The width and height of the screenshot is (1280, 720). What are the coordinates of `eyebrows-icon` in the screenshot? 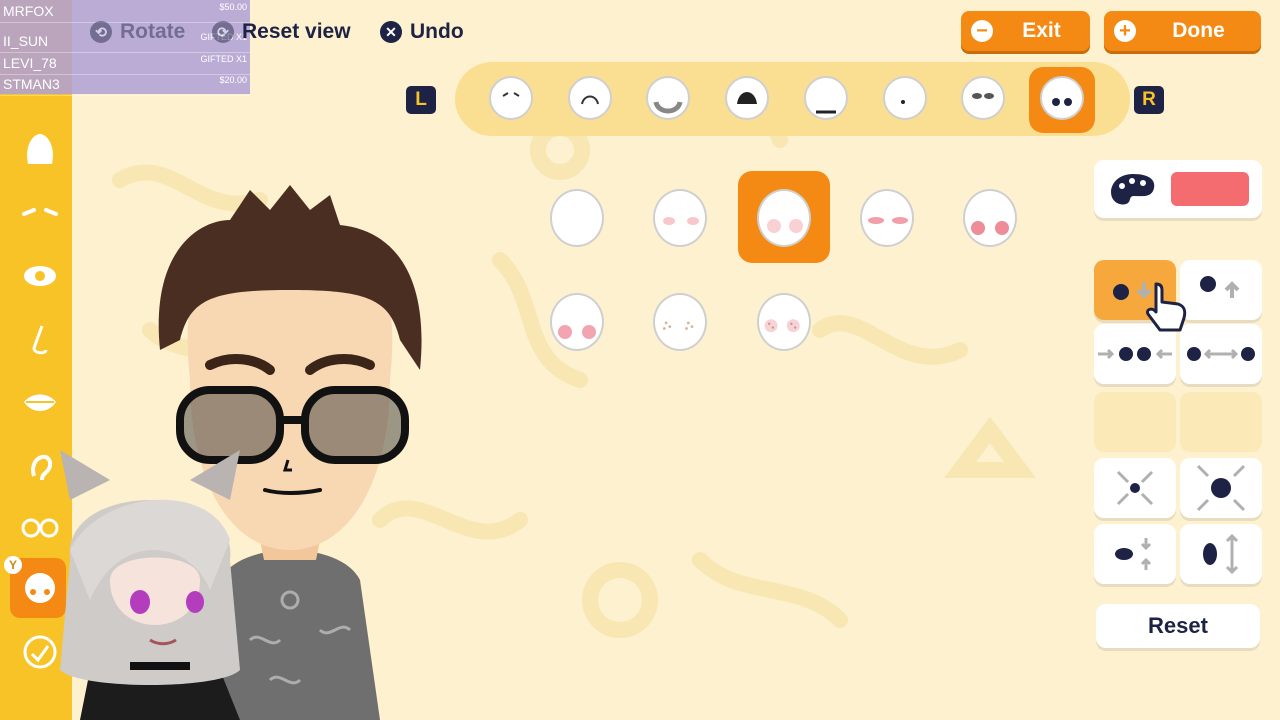 It's located at (40, 212).